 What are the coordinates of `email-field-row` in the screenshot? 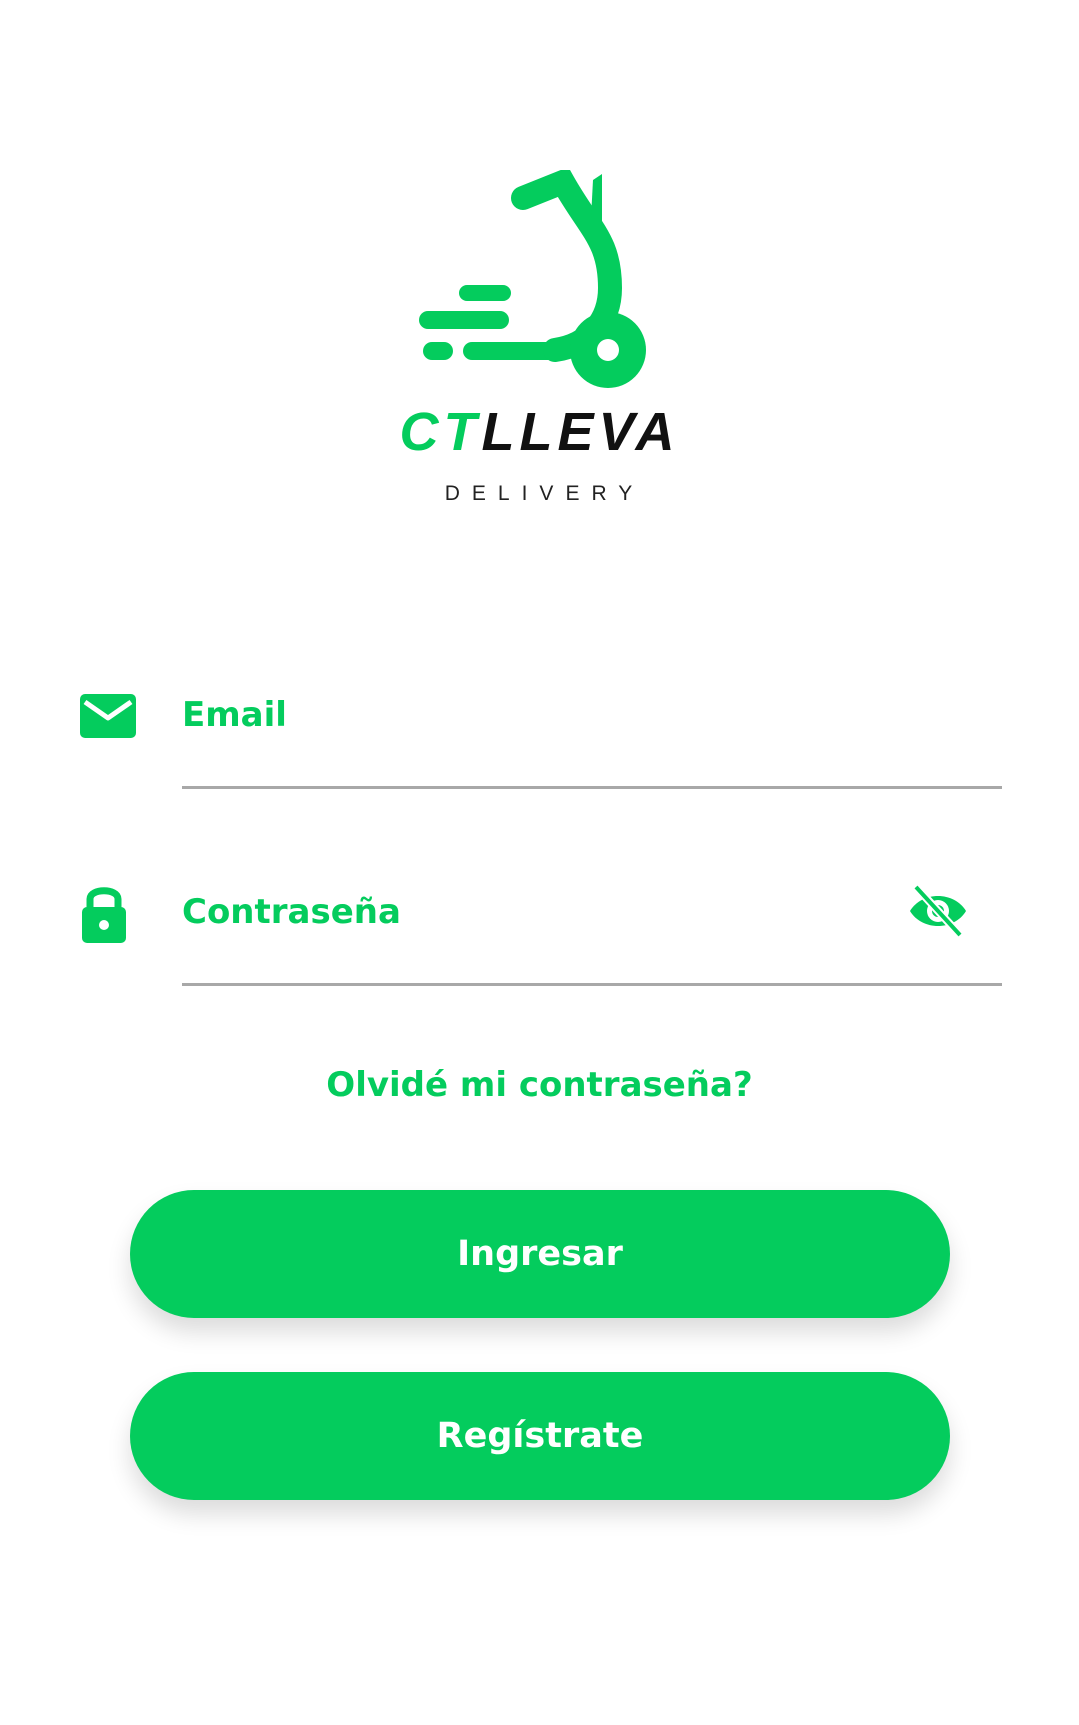 It's located at (539, 740).